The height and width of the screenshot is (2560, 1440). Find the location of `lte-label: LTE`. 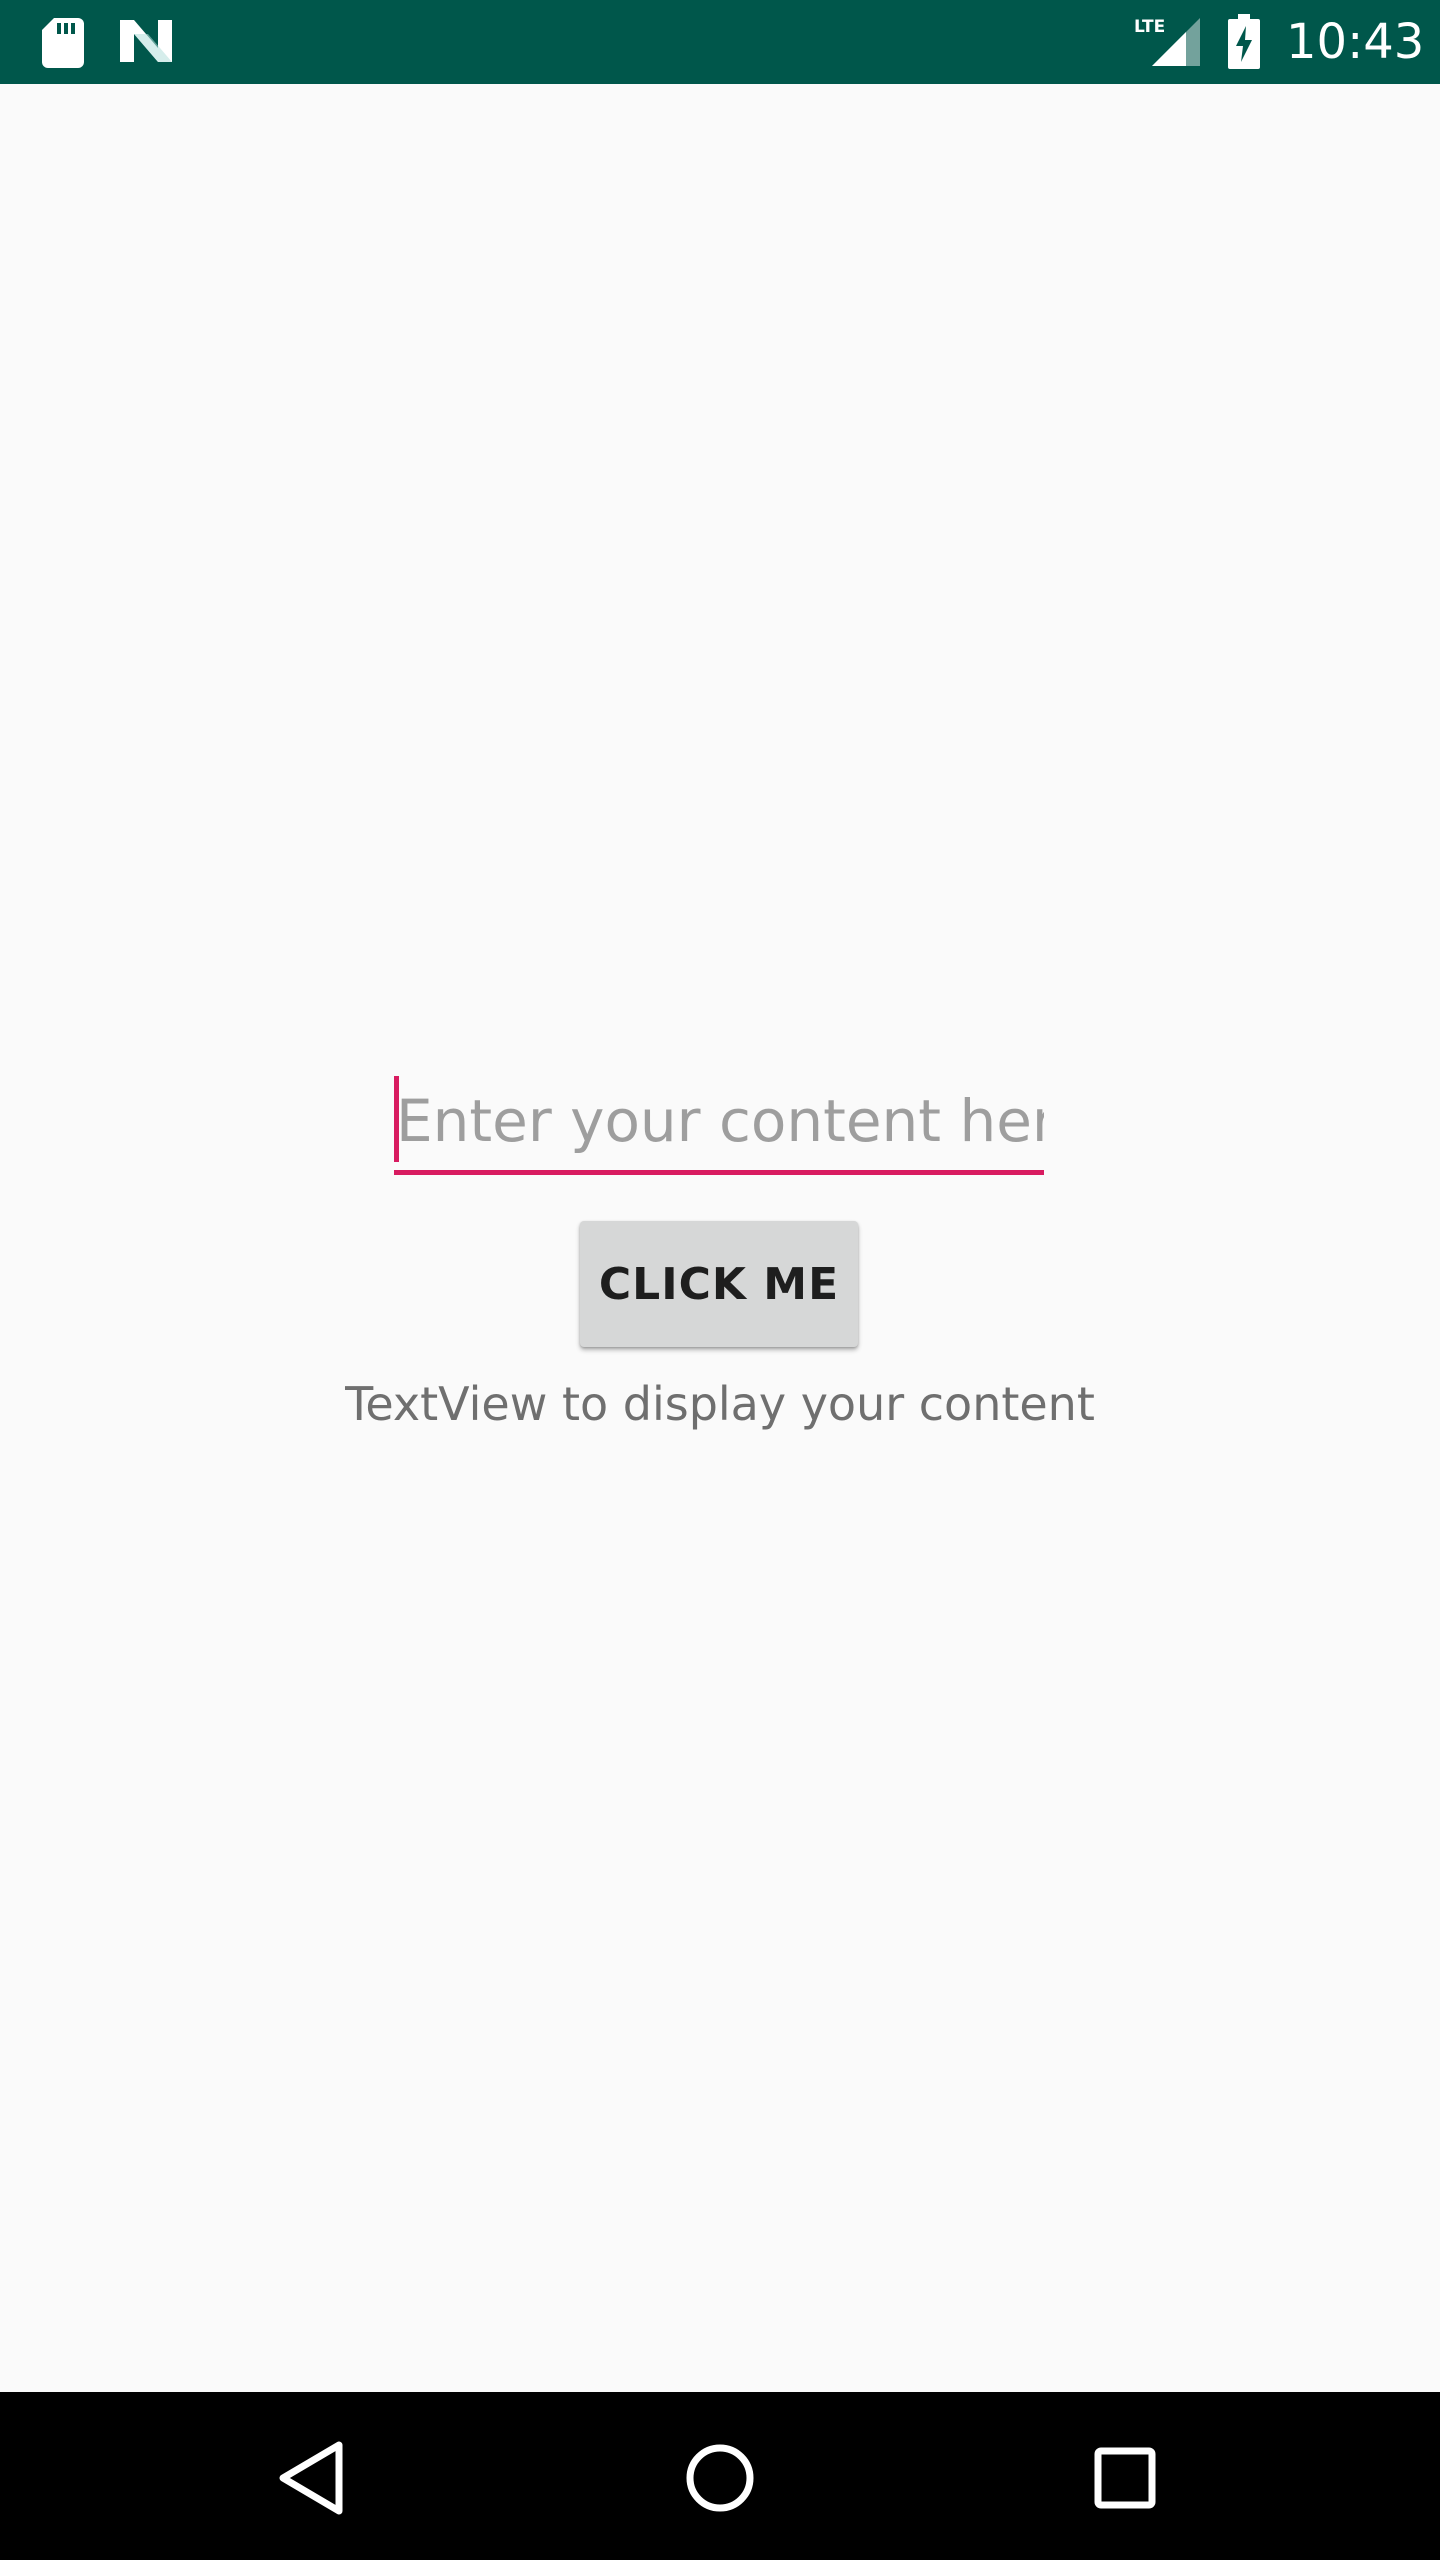

lte-label: LTE is located at coordinates (1149, 27).